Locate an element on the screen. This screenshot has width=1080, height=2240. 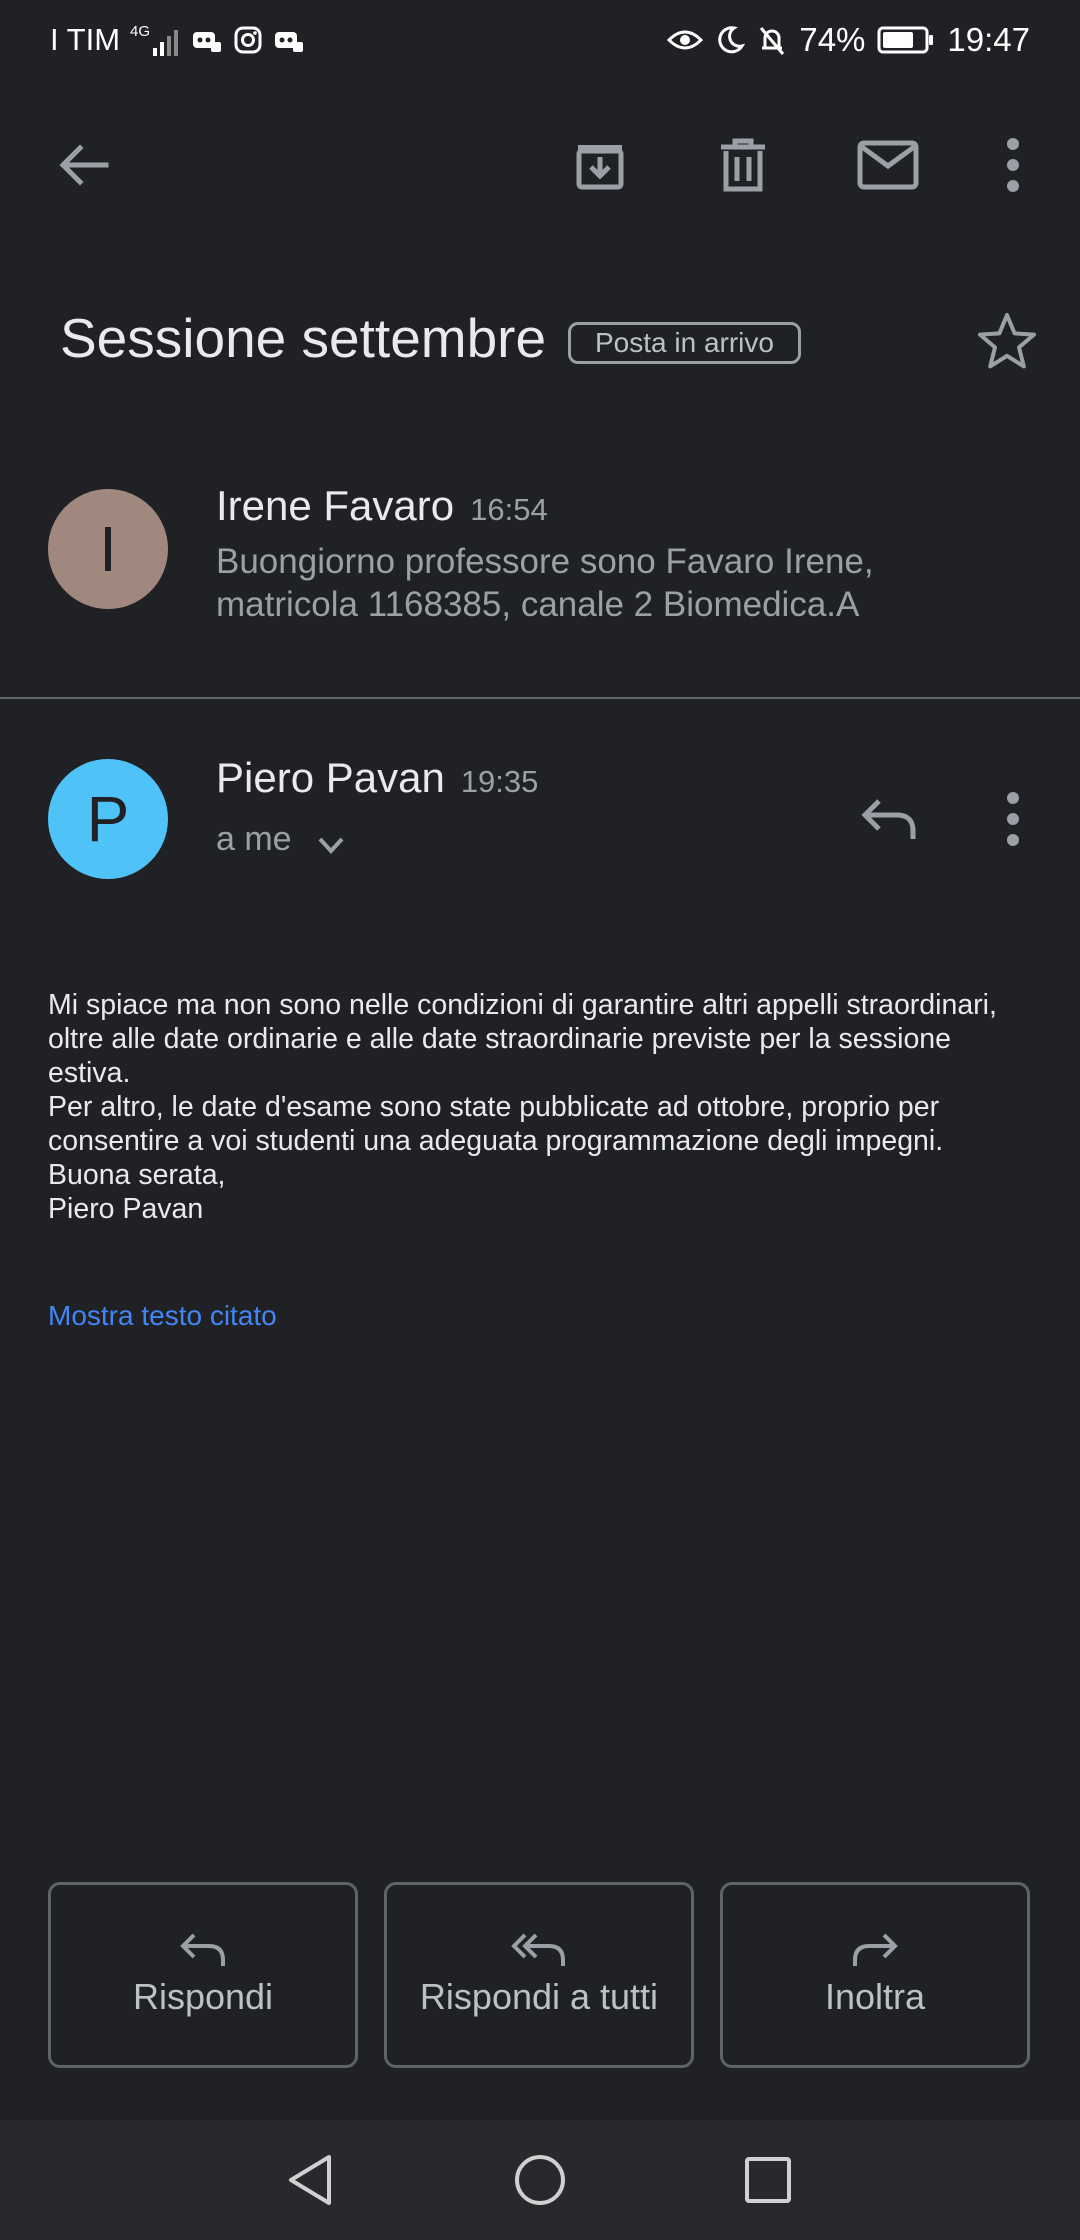
trash-icon is located at coordinates (743, 165).